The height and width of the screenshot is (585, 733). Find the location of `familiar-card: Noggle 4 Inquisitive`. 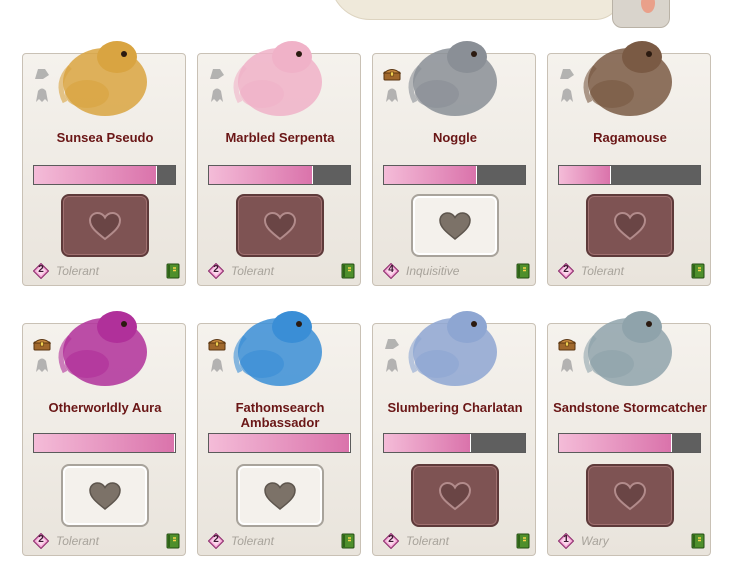

familiar-card: Noggle 4 Inquisitive is located at coordinates (454, 163).